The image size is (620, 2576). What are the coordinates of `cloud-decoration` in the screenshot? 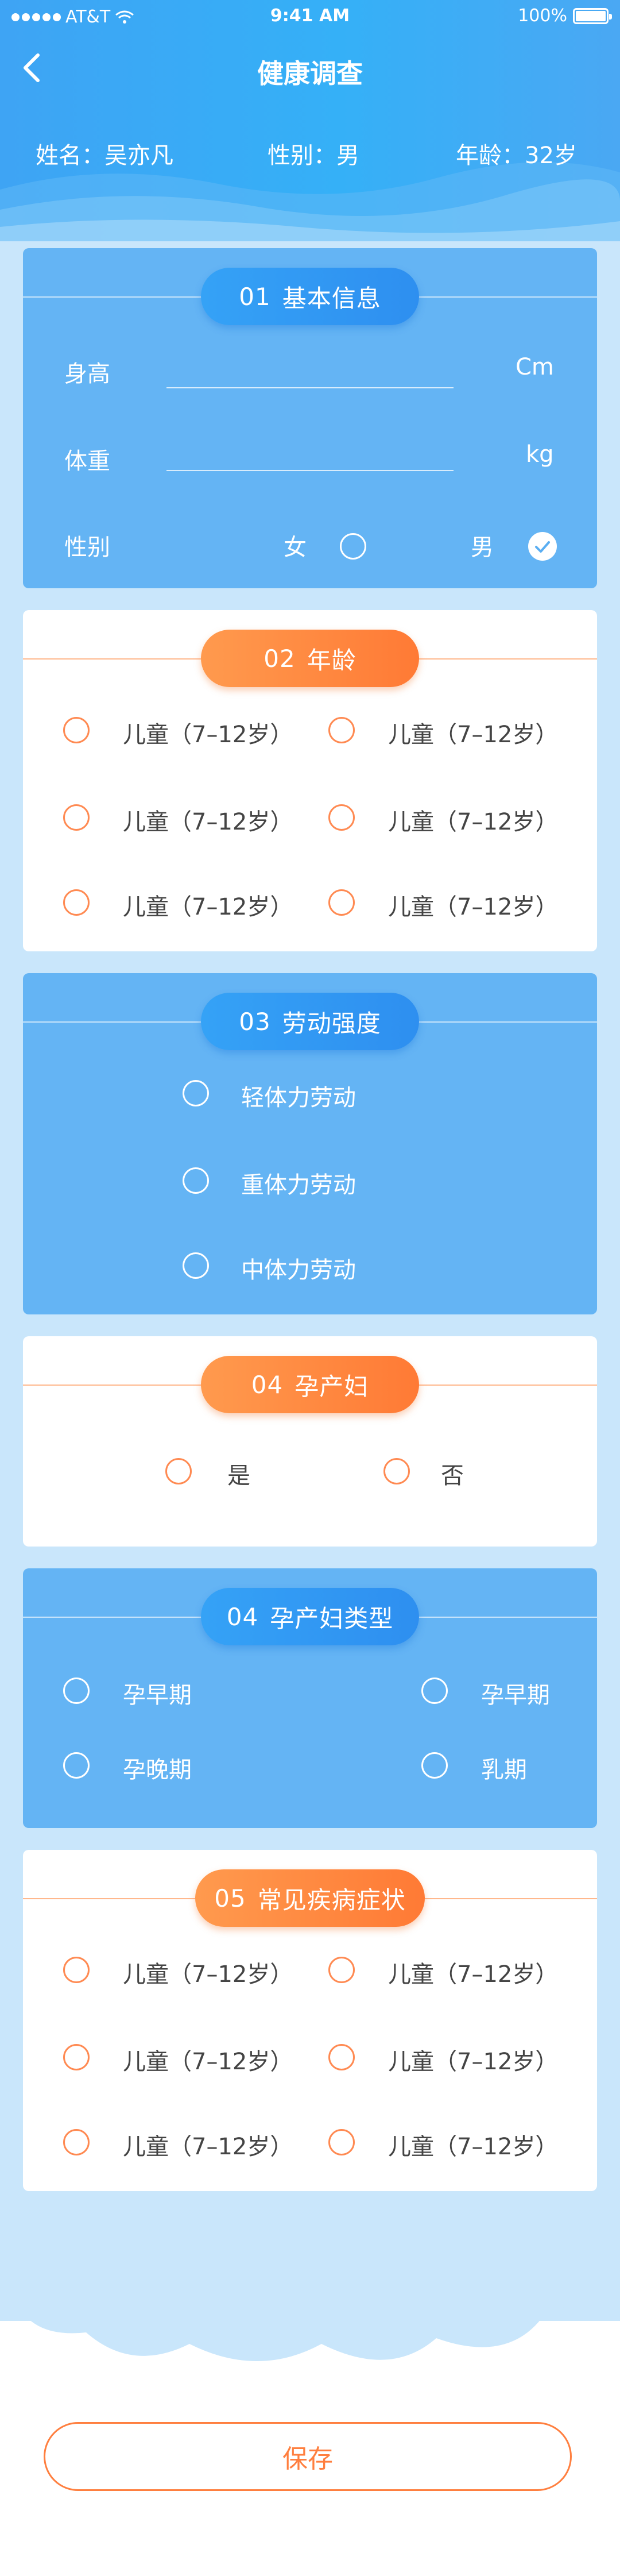 It's located at (310, 2283).